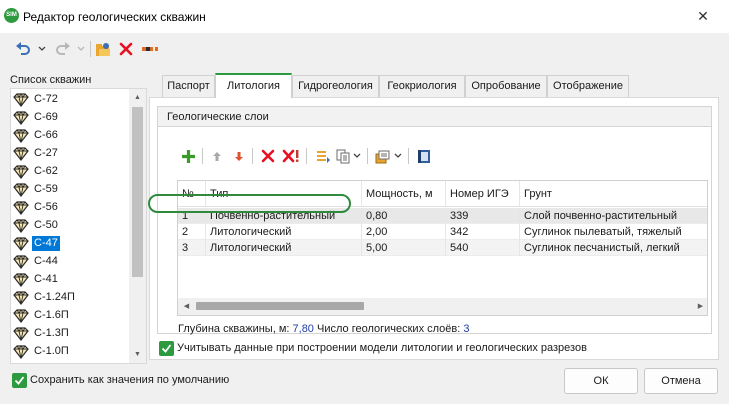  I want to click on add-layer-button, so click(188, 156).